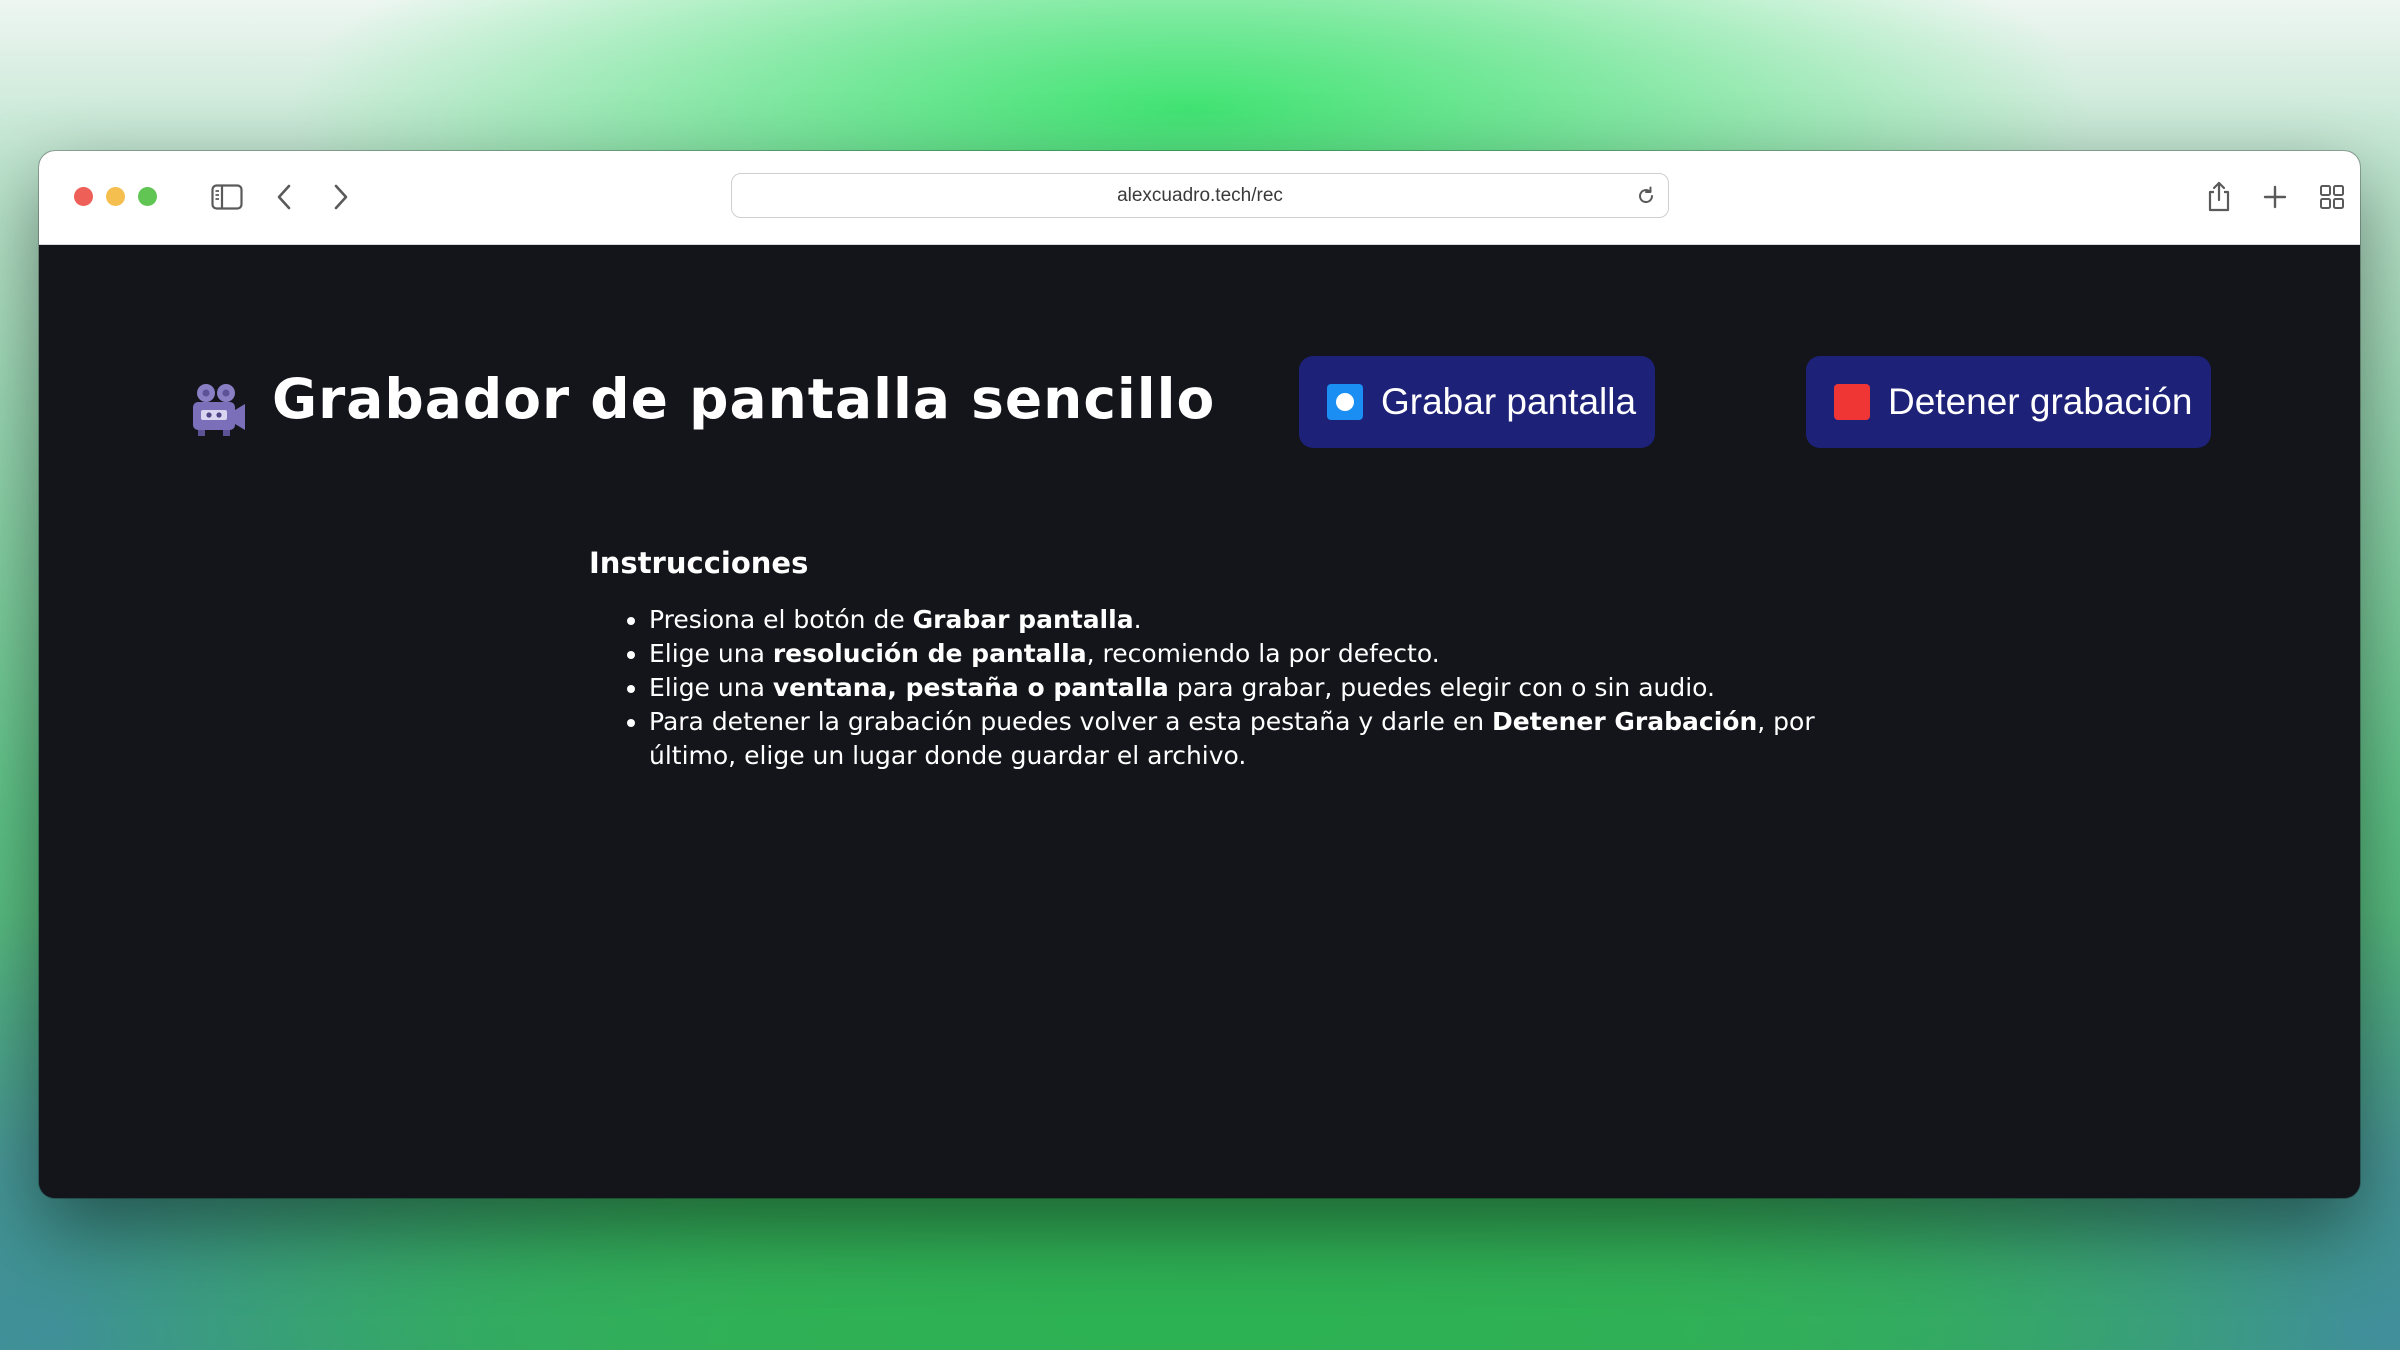 The height and width of the screenshot is (1350, 2400). What do you see at coordinates (284, 197) in the screenshot?
I see `back-arrow-icon` at bounding box center [284, 197].